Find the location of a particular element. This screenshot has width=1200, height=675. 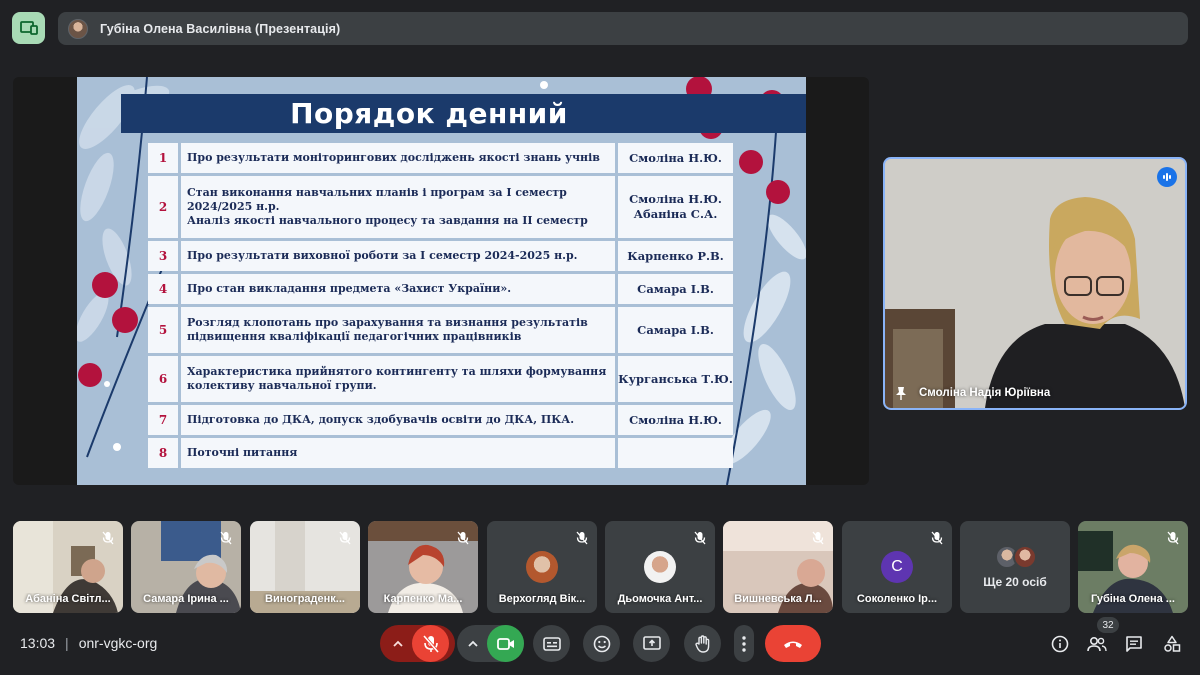

more-participants-avatars is located at coordinates (1016, 557).